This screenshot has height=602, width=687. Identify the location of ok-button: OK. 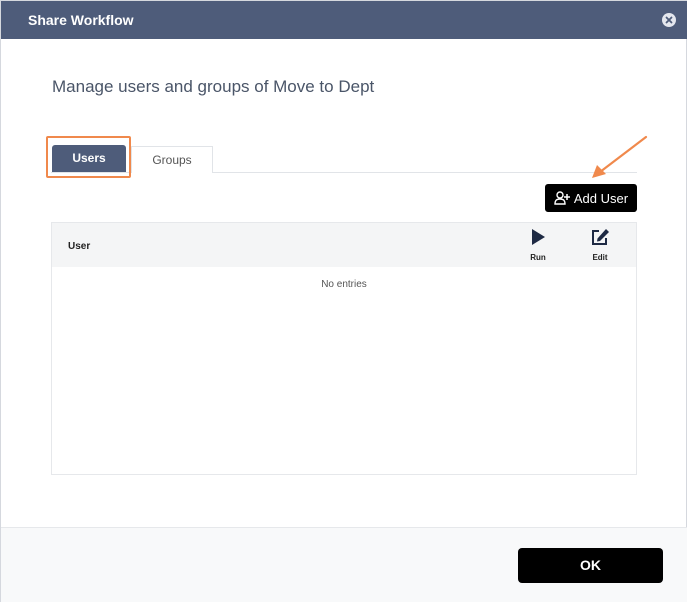
(590, 565).